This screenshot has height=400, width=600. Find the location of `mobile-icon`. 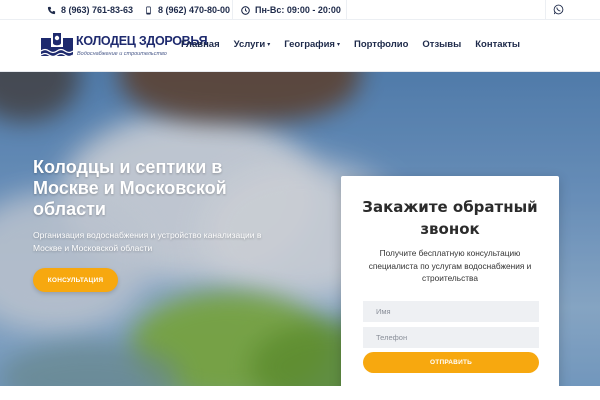

mobile-icon is located at coordinates (148, 10).